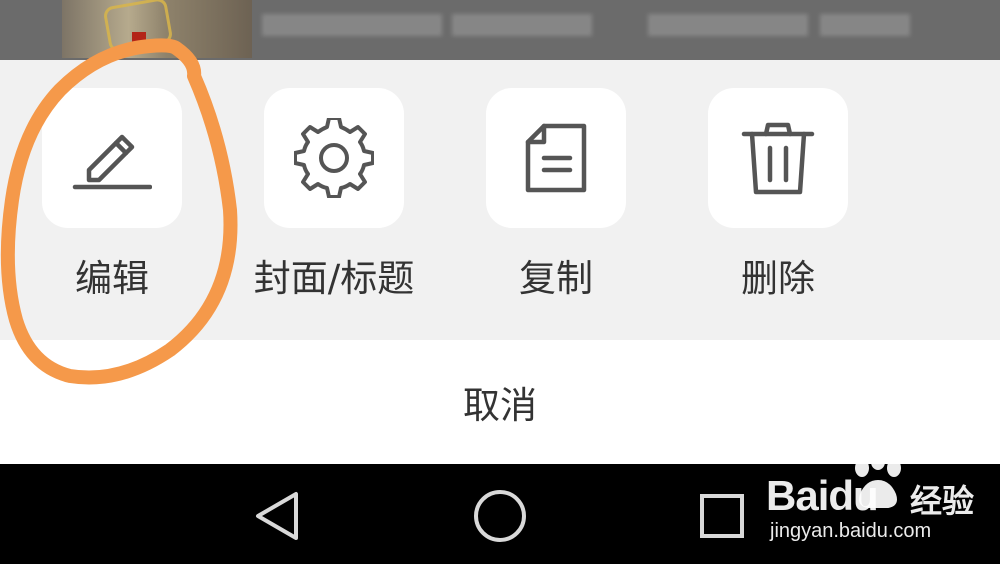 Image resolution: width=1000 pixels, height=564 pixels. What do you see at coordinates (139, 40) in the screenshot?
I see `thumbnail-stamp` at bounding box center [139, 40].